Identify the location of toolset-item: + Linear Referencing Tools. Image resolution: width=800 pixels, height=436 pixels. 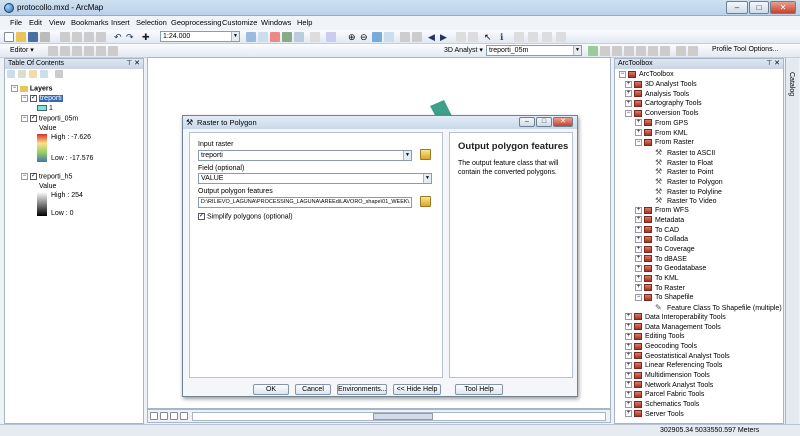
(673, 366).